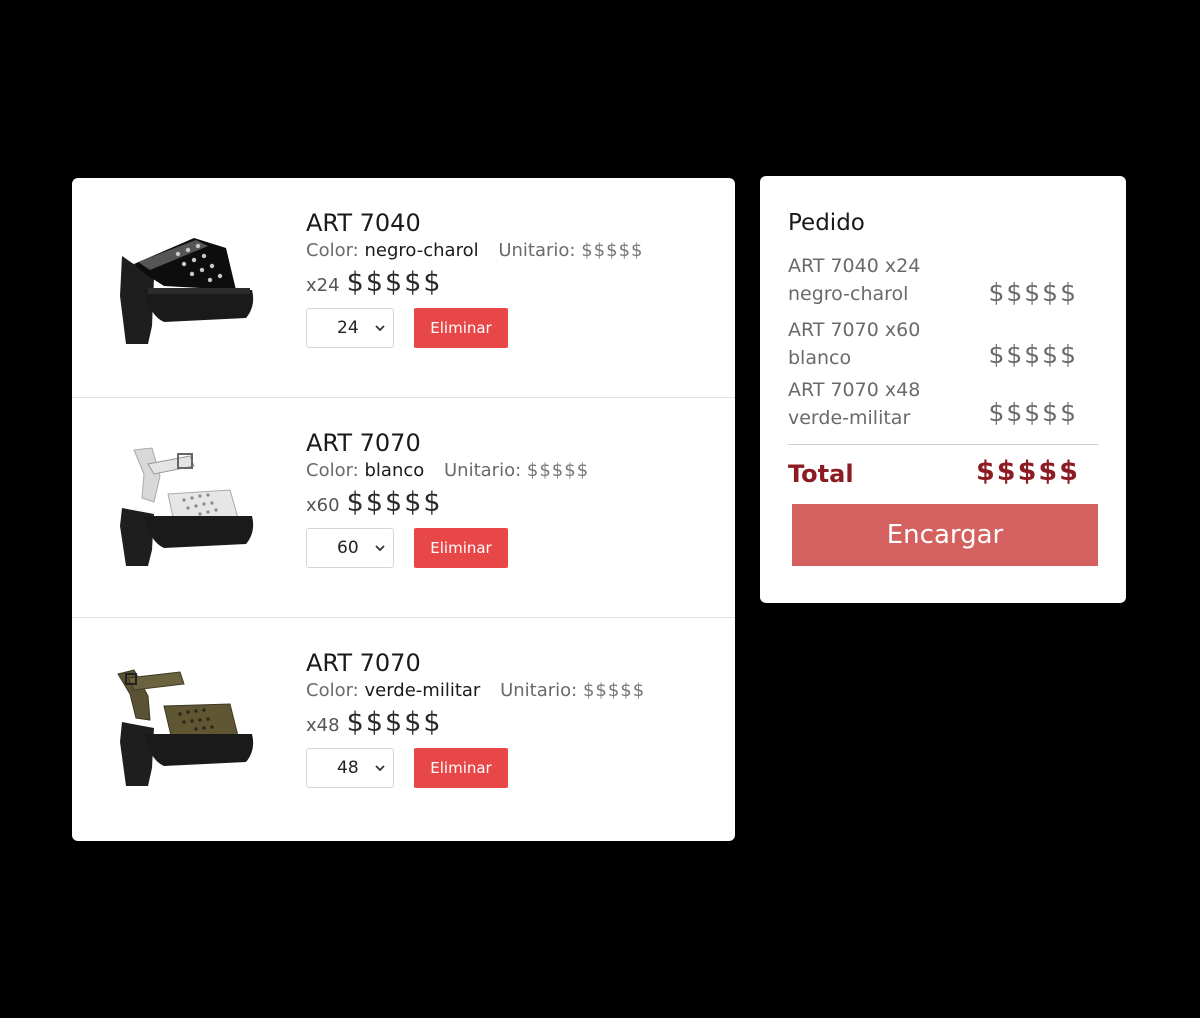 The image size is (1200, 1018). Describe the element at coordinates (421, 250) in the screenshot. I see `color-value: negro-charol` at that location.